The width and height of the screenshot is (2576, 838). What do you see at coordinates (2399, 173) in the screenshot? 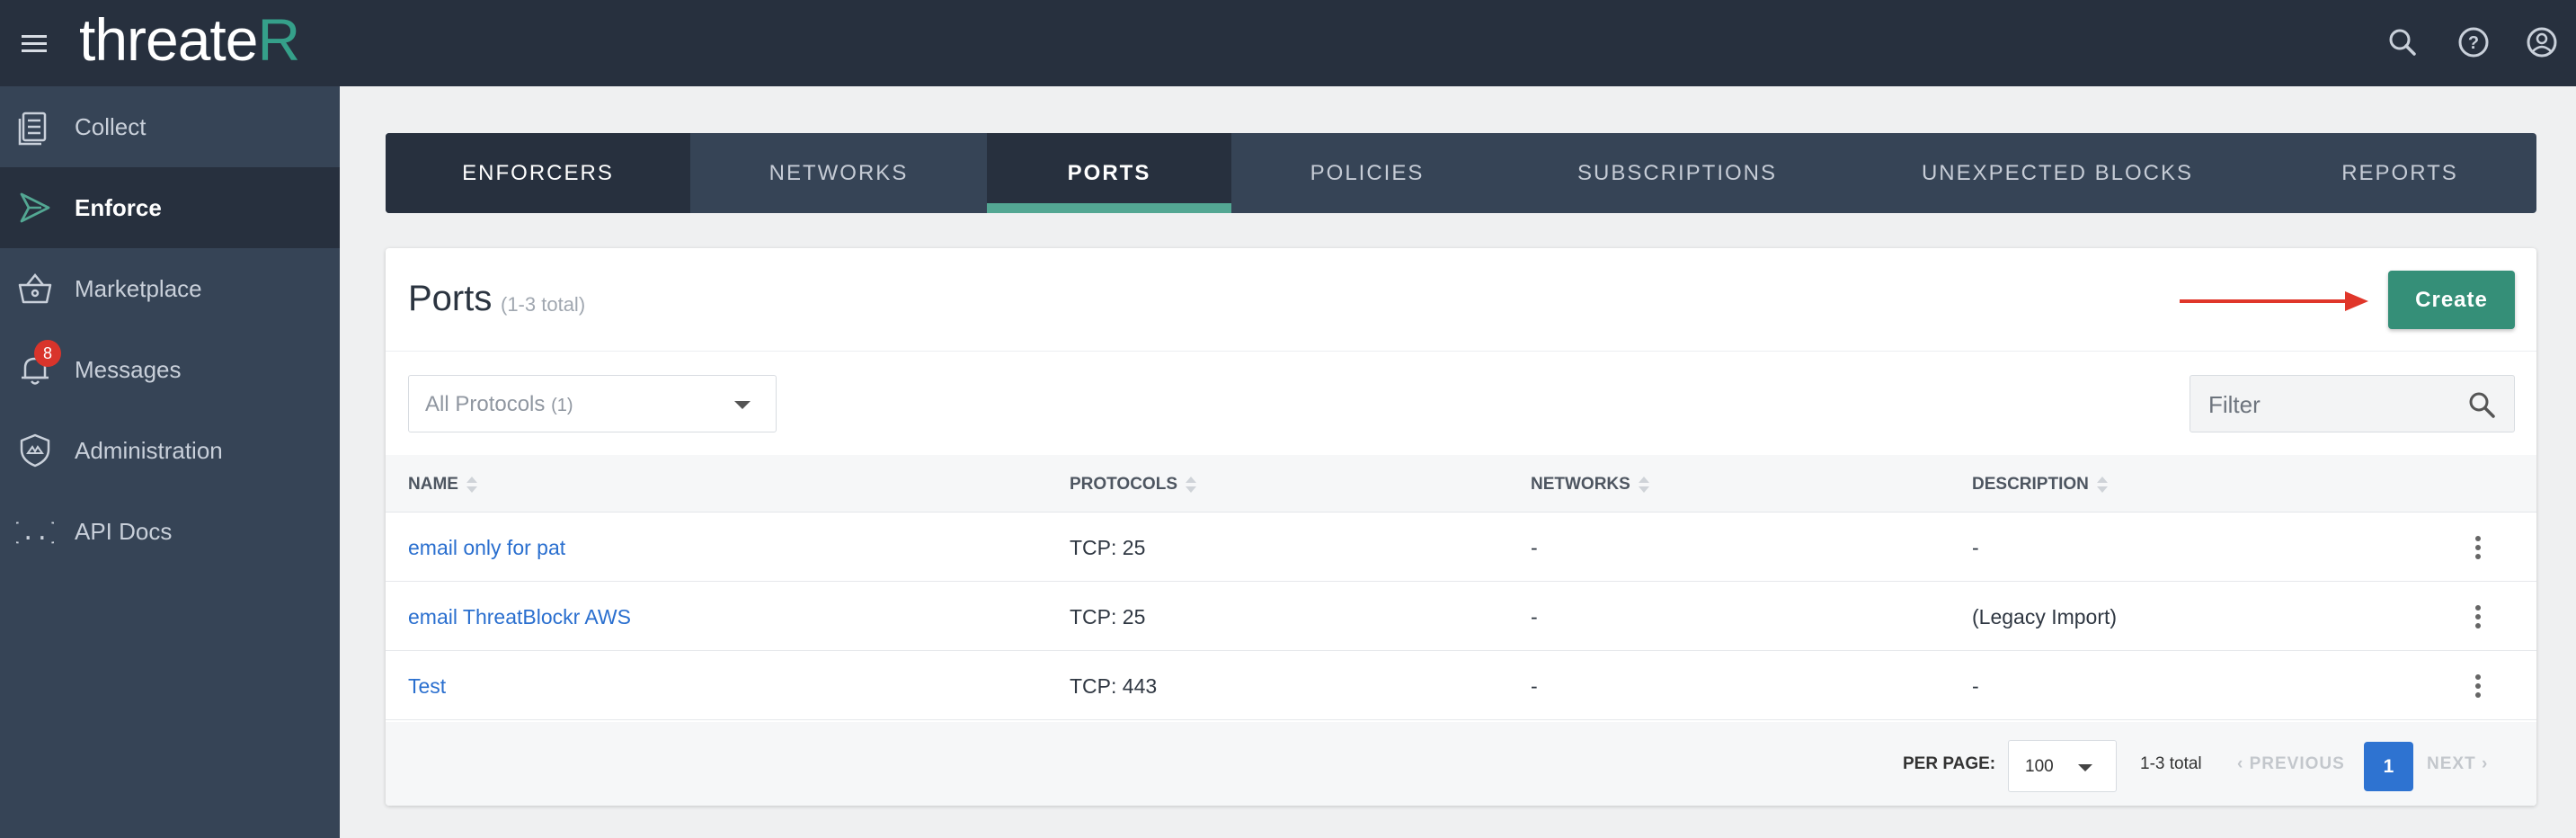
I see `tab-reports: REPORTS` at bounding box center [2399, 173].